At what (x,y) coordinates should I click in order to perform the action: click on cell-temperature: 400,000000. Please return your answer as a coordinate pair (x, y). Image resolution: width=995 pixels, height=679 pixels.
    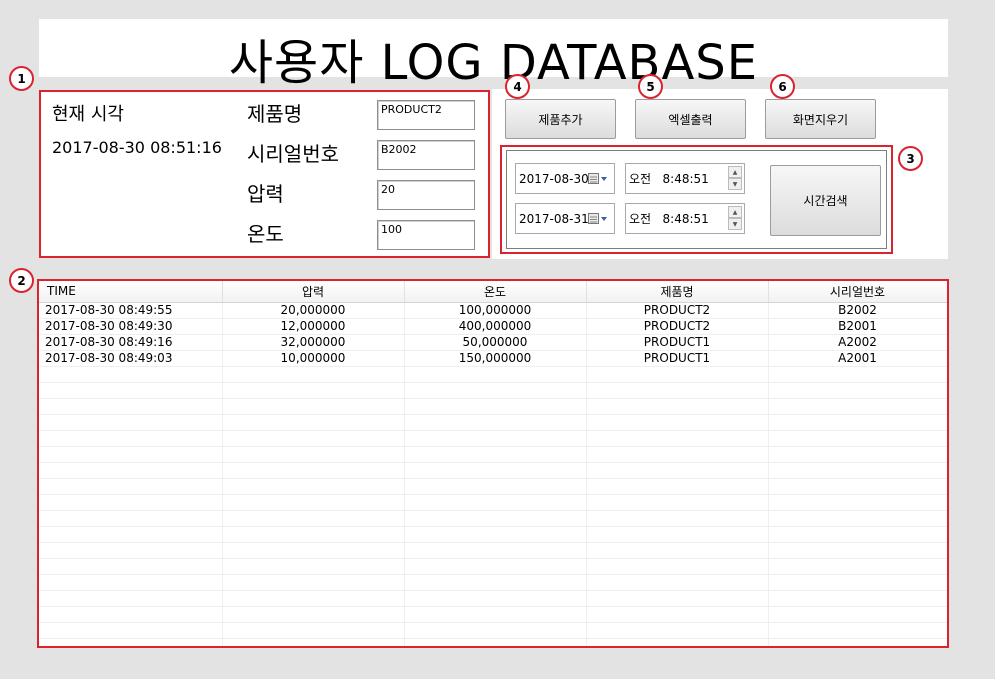
    Looking at the image, I should click on (495, 326).